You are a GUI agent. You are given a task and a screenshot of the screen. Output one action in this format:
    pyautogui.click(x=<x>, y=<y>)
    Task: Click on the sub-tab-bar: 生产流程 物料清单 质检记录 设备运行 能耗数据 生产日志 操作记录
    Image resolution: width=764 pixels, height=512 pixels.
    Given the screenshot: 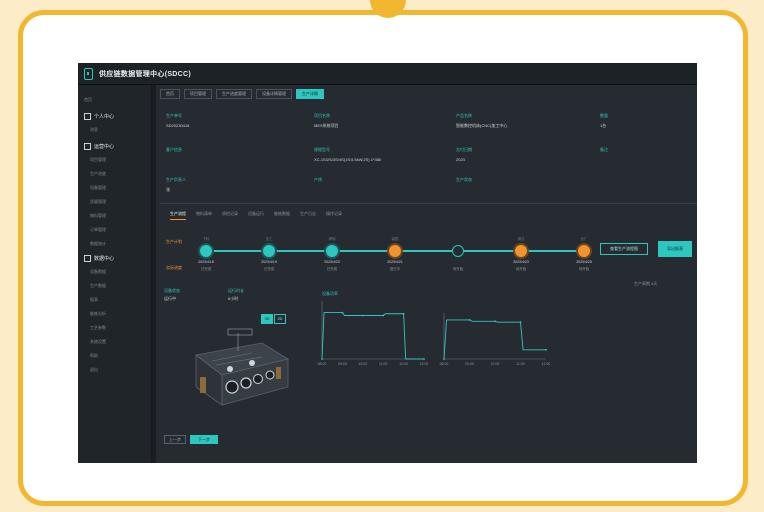 What is the action you would take?
    pyautogui.click(x=256, y=215)
    